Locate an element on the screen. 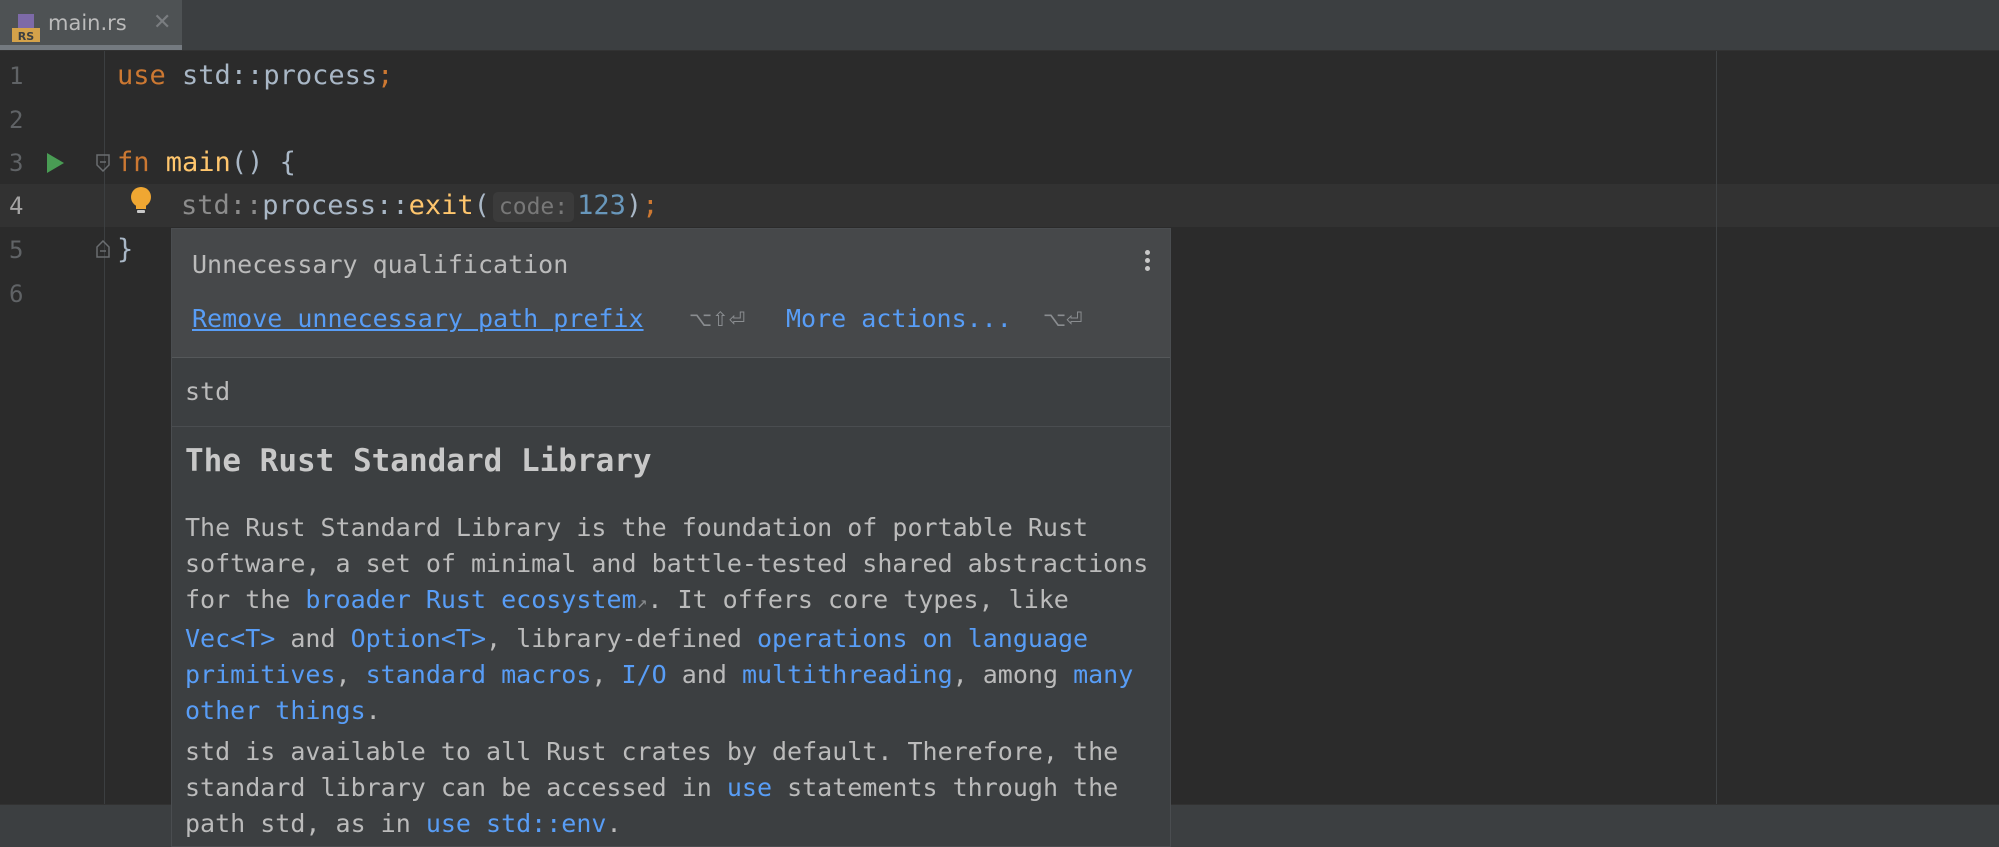 The width and height of the screenshot is (1999, 847). fold-end-icon is located at coordinates (103, 249).